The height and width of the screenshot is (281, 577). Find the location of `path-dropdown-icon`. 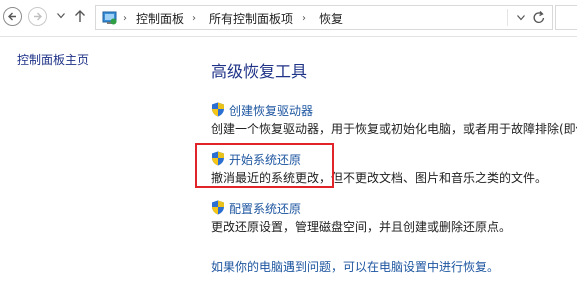

path-dropdown-icon is located at coordinates (521, 18).